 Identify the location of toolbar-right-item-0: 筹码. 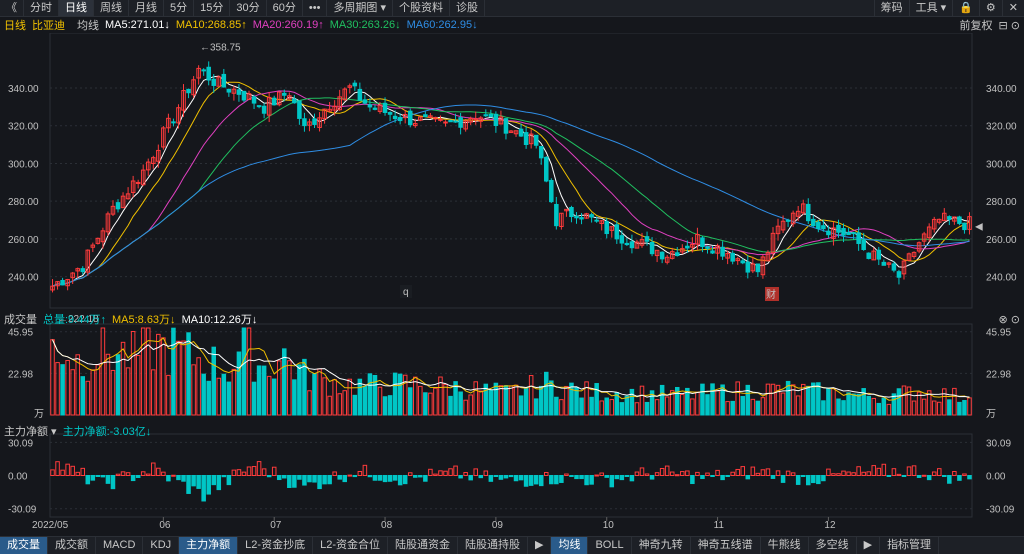
(891, 8).